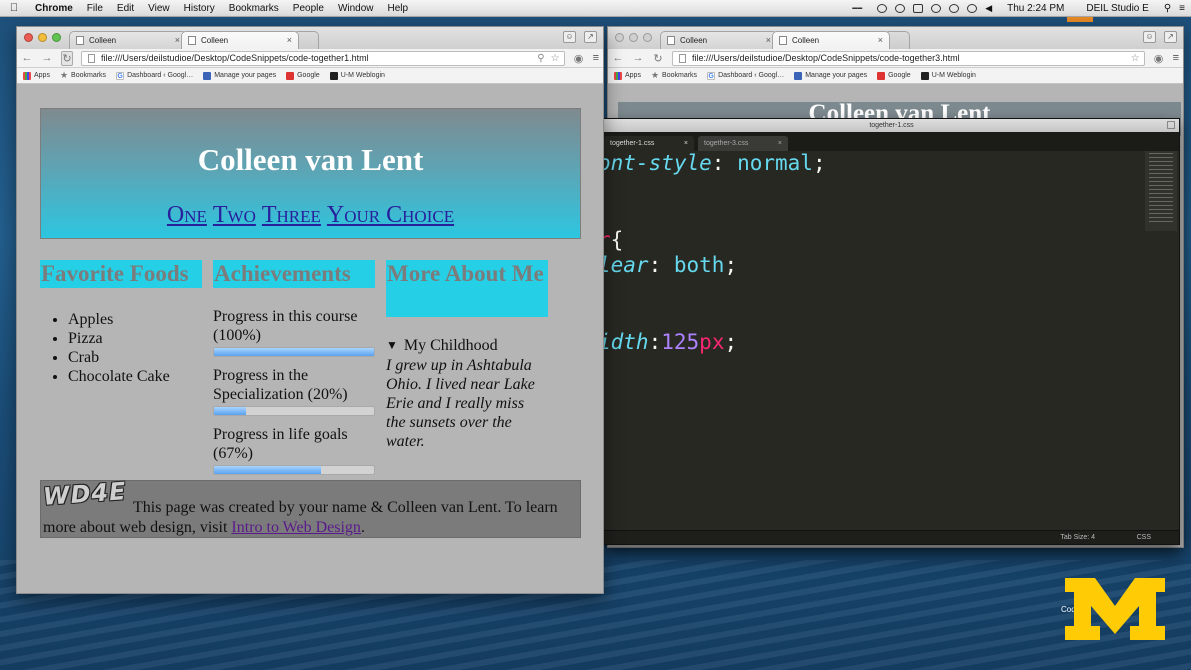 This screenshot has width=1191, height=670. What do you see at coordinates (280, 385) in the screenshot?
I see `progress-label: Progress in the Specialization (20%)` at bounding box center [280, 385].